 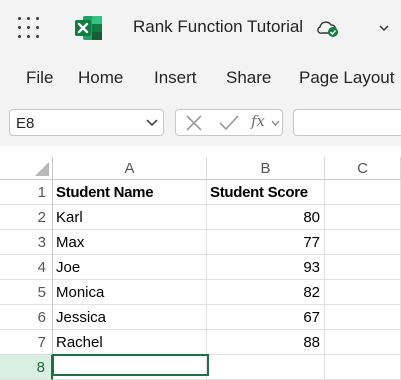 What do you see at coordinates (26, 292) in the screenshot?
I see `row-header: 5` at bounding box center [26, 292].